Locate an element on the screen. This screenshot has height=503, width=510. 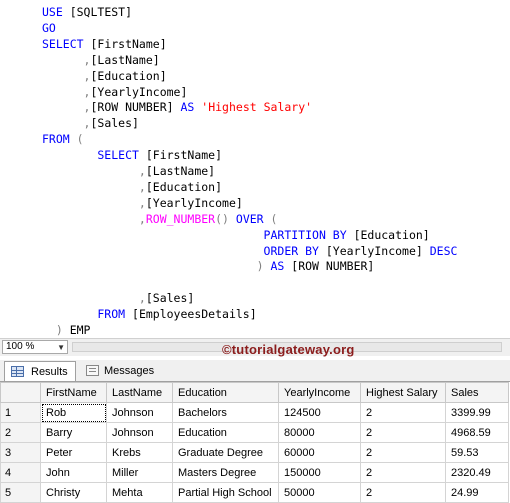
code-token: DESC is located at coordinates (444, 251).